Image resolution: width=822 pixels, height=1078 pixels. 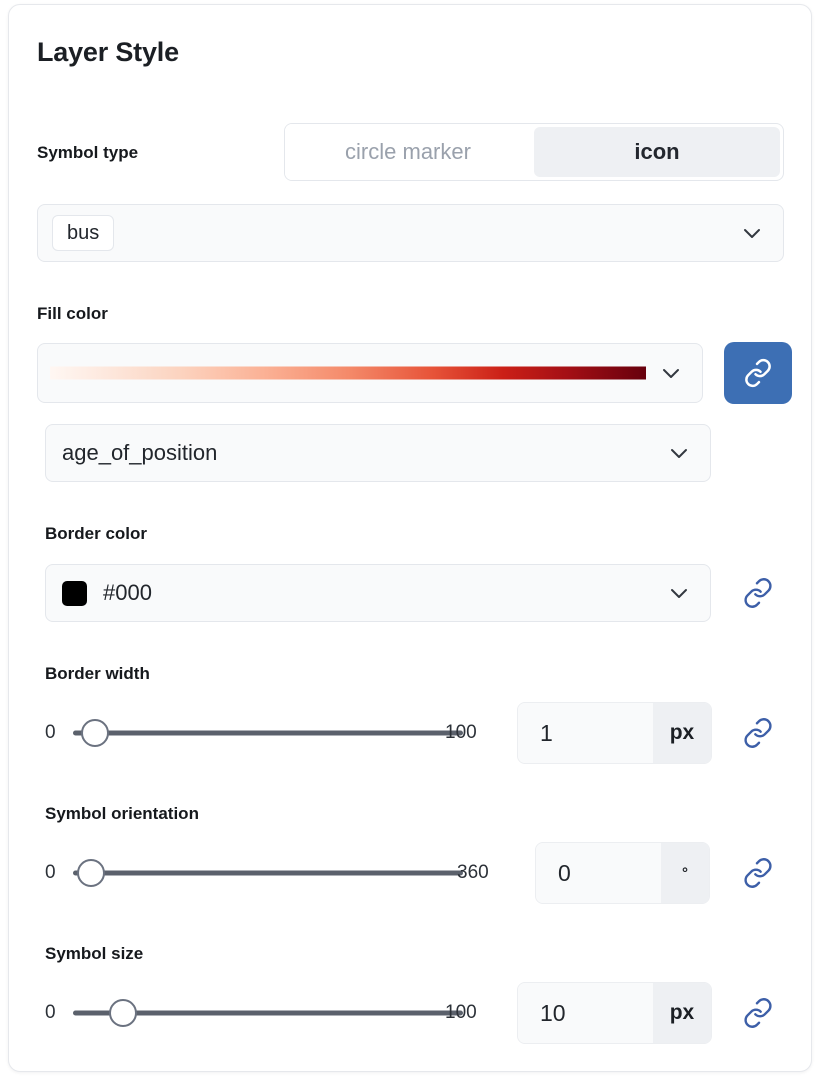 I want to click on border-width-min: 0, so click(x=50, y=732).